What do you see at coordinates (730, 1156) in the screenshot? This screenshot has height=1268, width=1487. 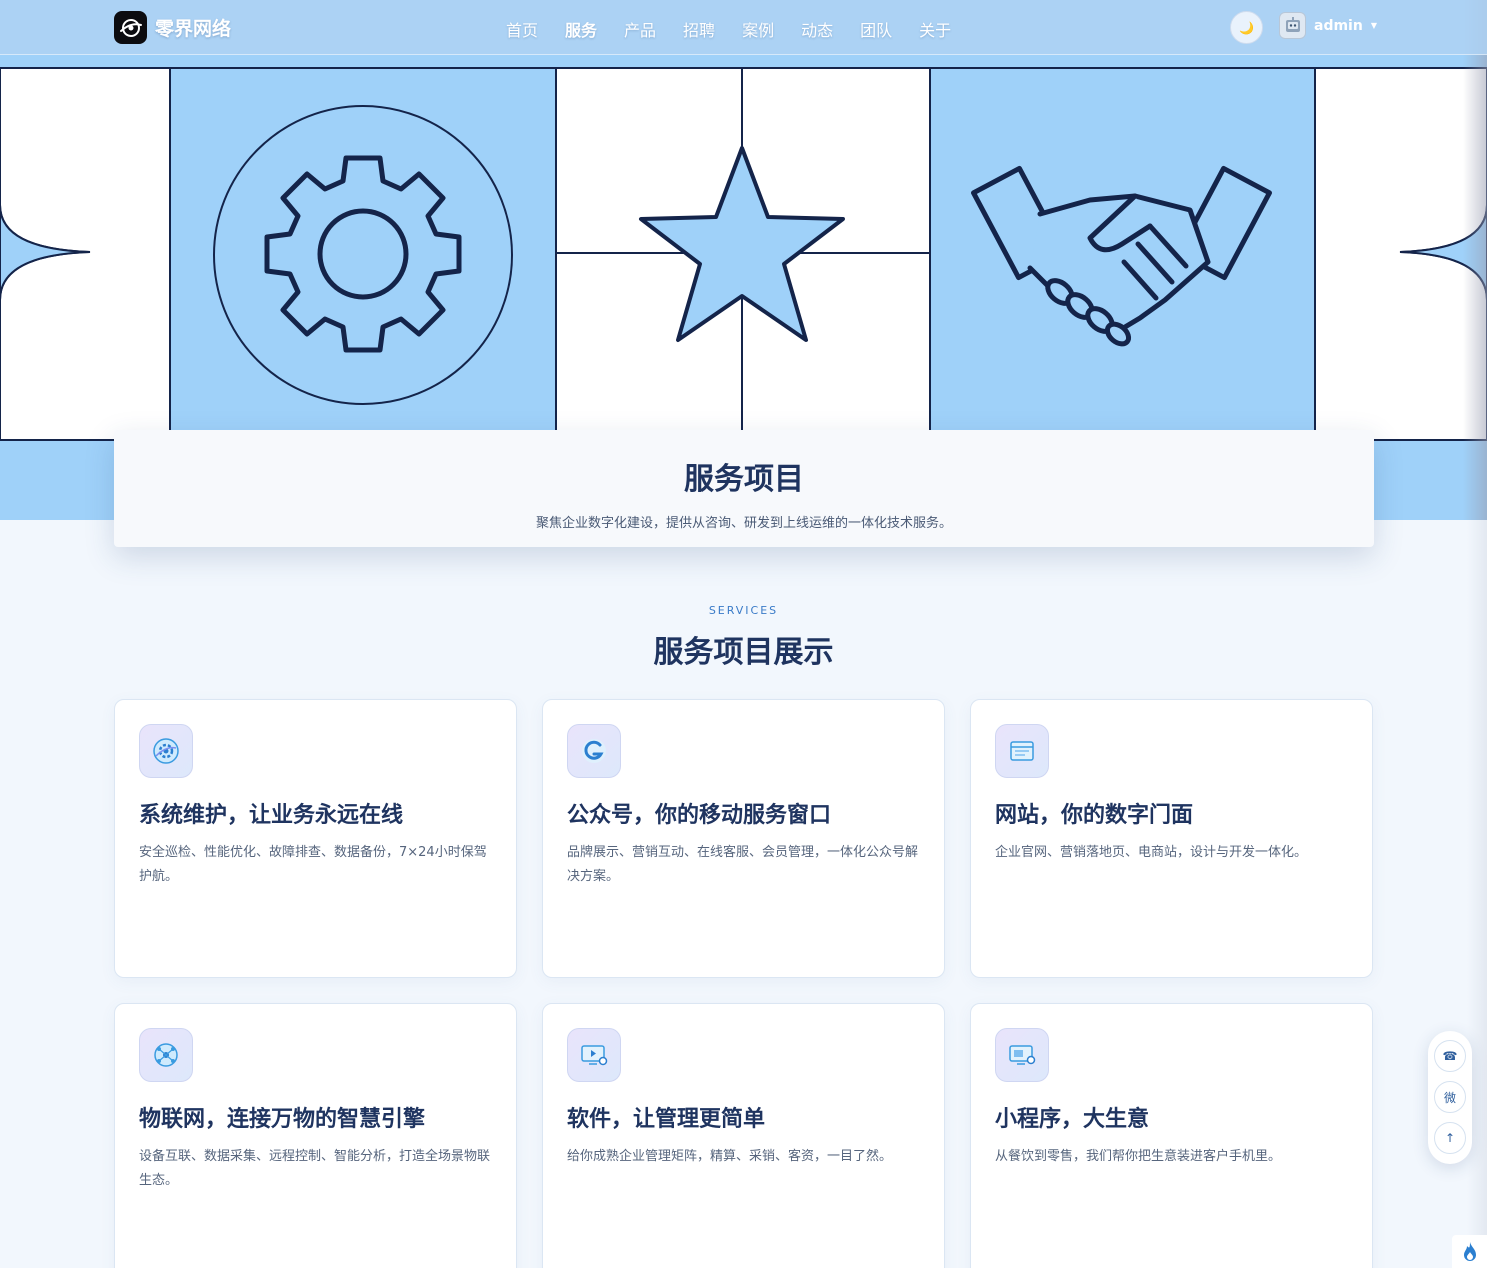 I see `card-description: 给你成熟企业管理矩阵，精算、采销、客资，一目了然。` at bounding box center [730, 1156].